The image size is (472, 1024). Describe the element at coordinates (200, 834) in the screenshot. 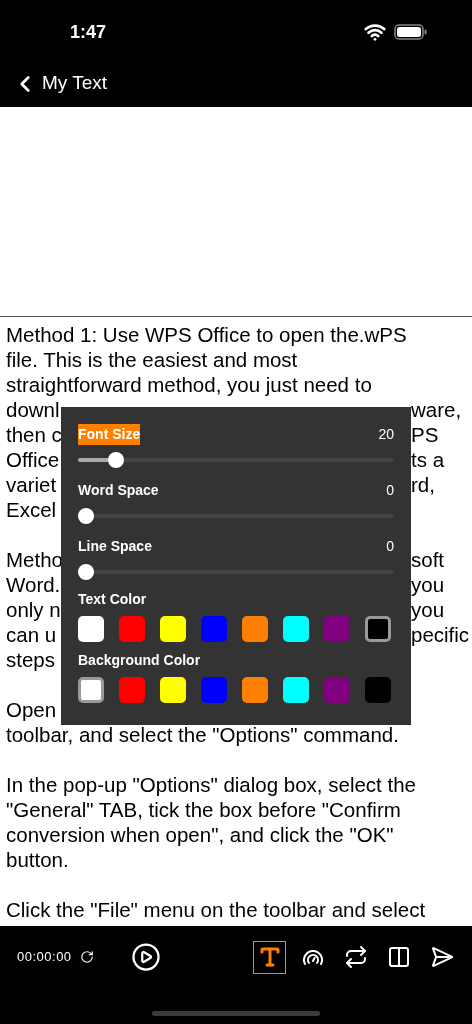

I see `document-text-line: conversion when open", and click the "OK"` at that location.